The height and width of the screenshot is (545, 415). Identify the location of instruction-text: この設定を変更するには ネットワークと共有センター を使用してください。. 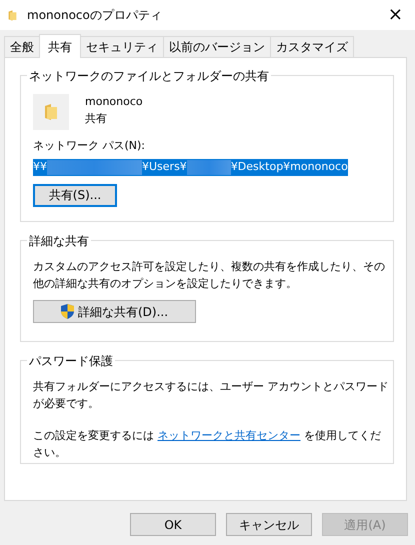
(207, 444).